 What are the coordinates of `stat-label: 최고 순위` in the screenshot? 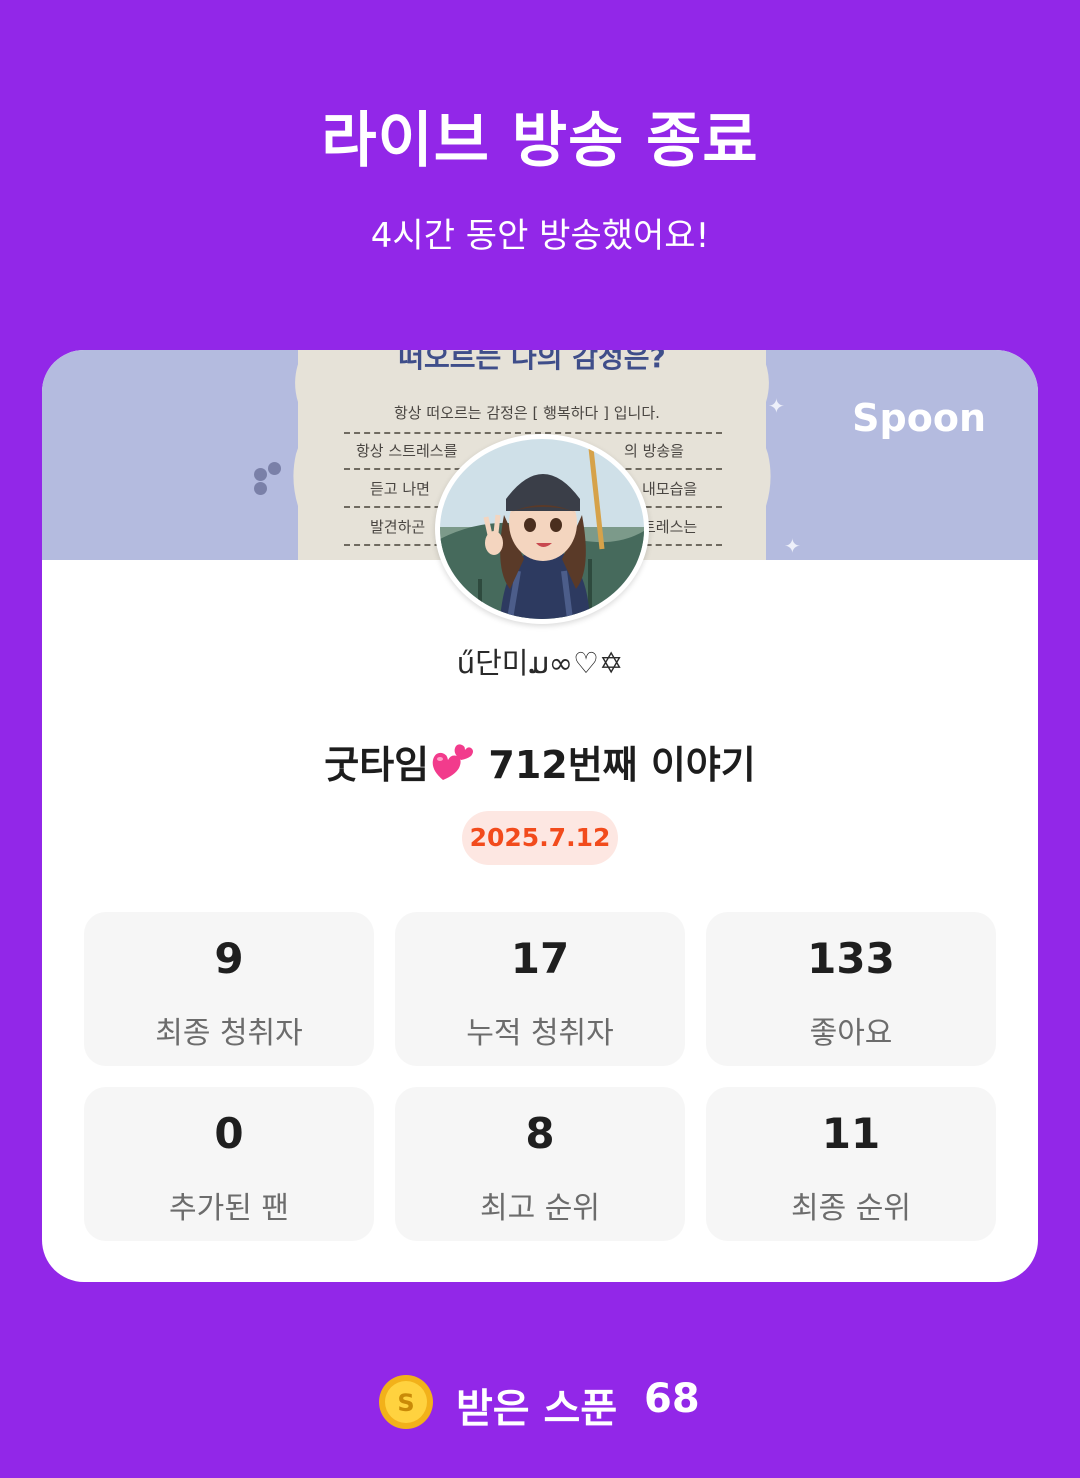 It's located at (540, 1208).